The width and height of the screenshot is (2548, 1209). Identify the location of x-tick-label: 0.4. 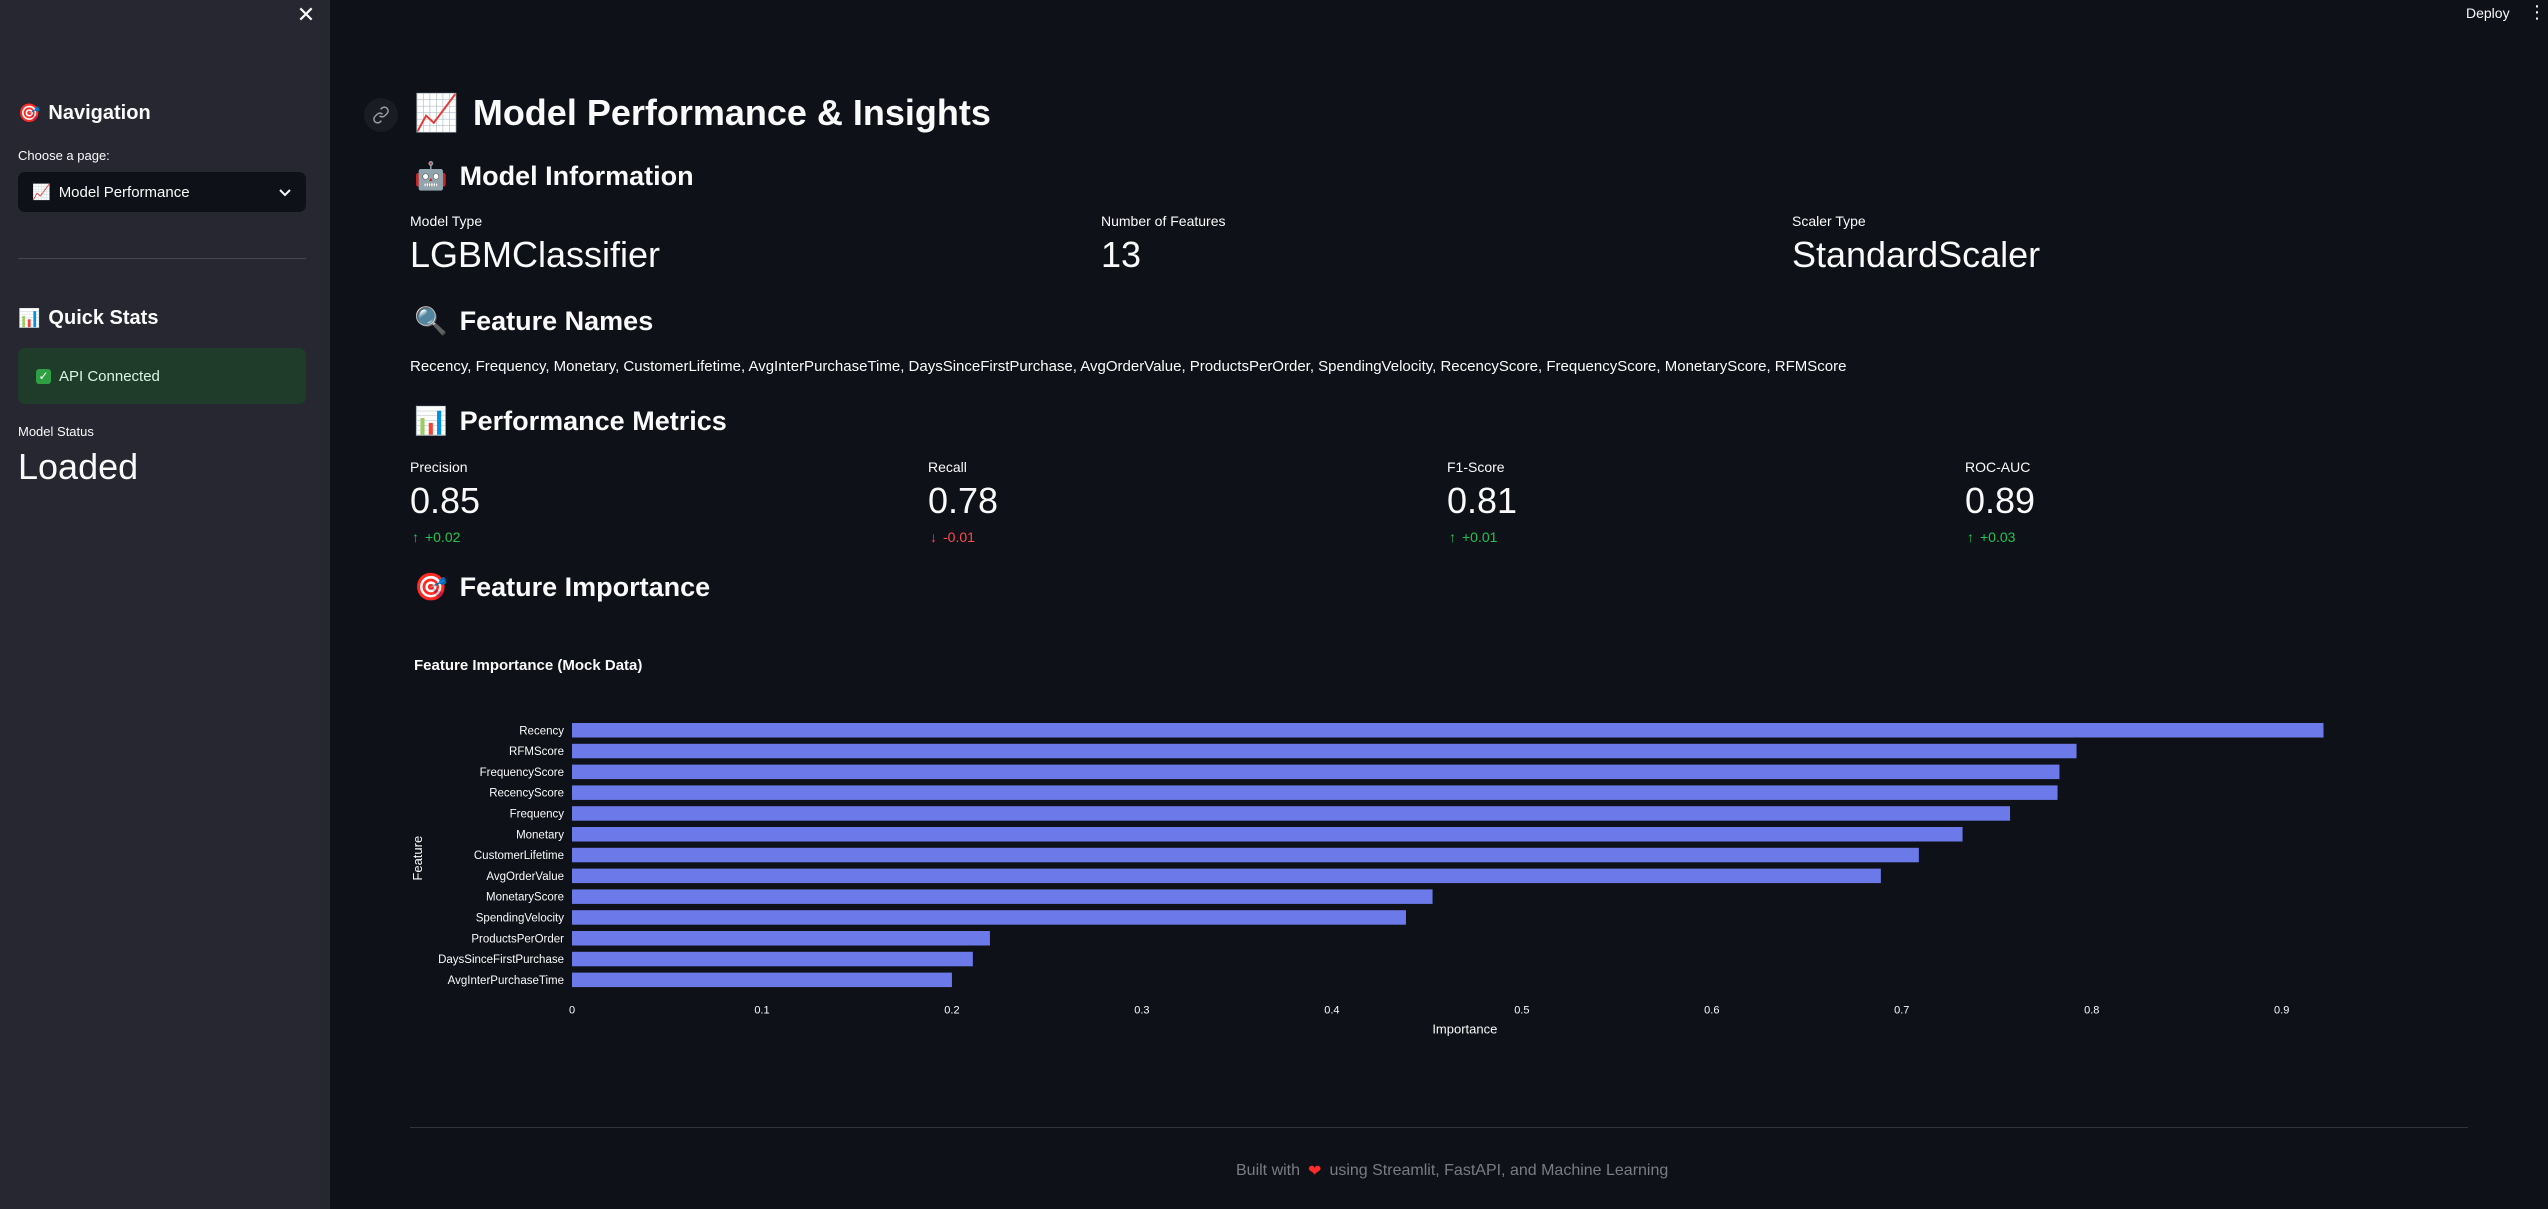
(1331, 1010).